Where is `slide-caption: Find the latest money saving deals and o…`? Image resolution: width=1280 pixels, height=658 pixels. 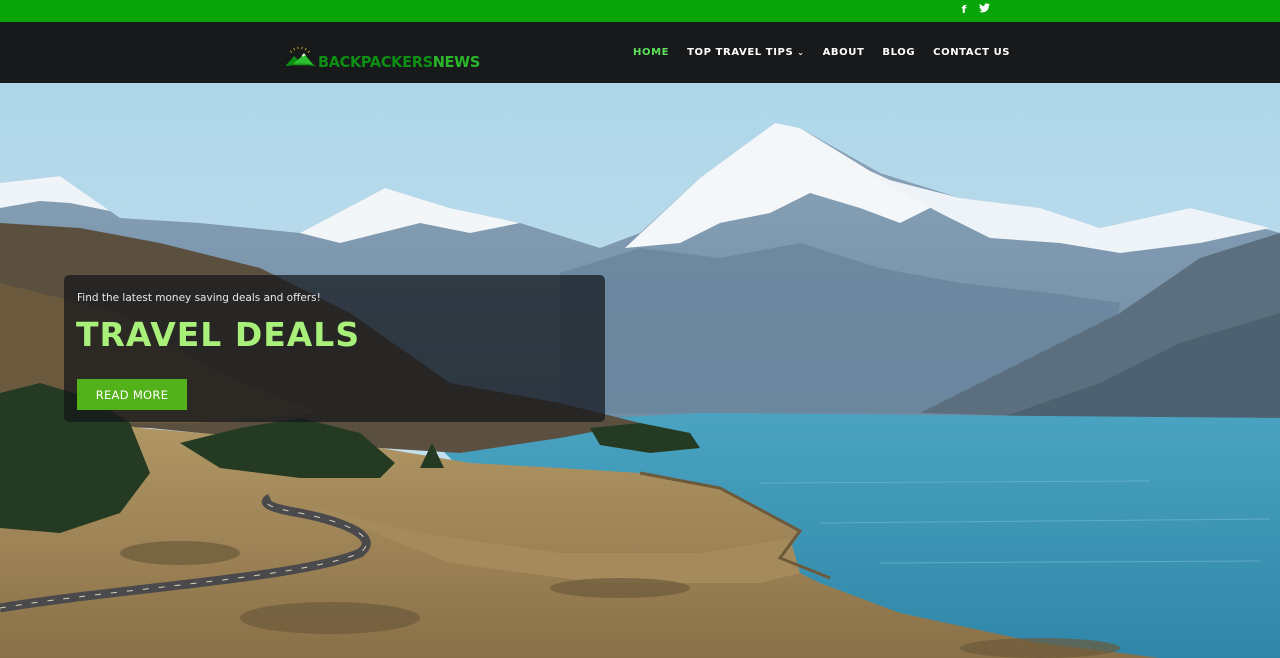 slide-caption: Find the latest money saving deals and o… is located at coordinates (334, 348).